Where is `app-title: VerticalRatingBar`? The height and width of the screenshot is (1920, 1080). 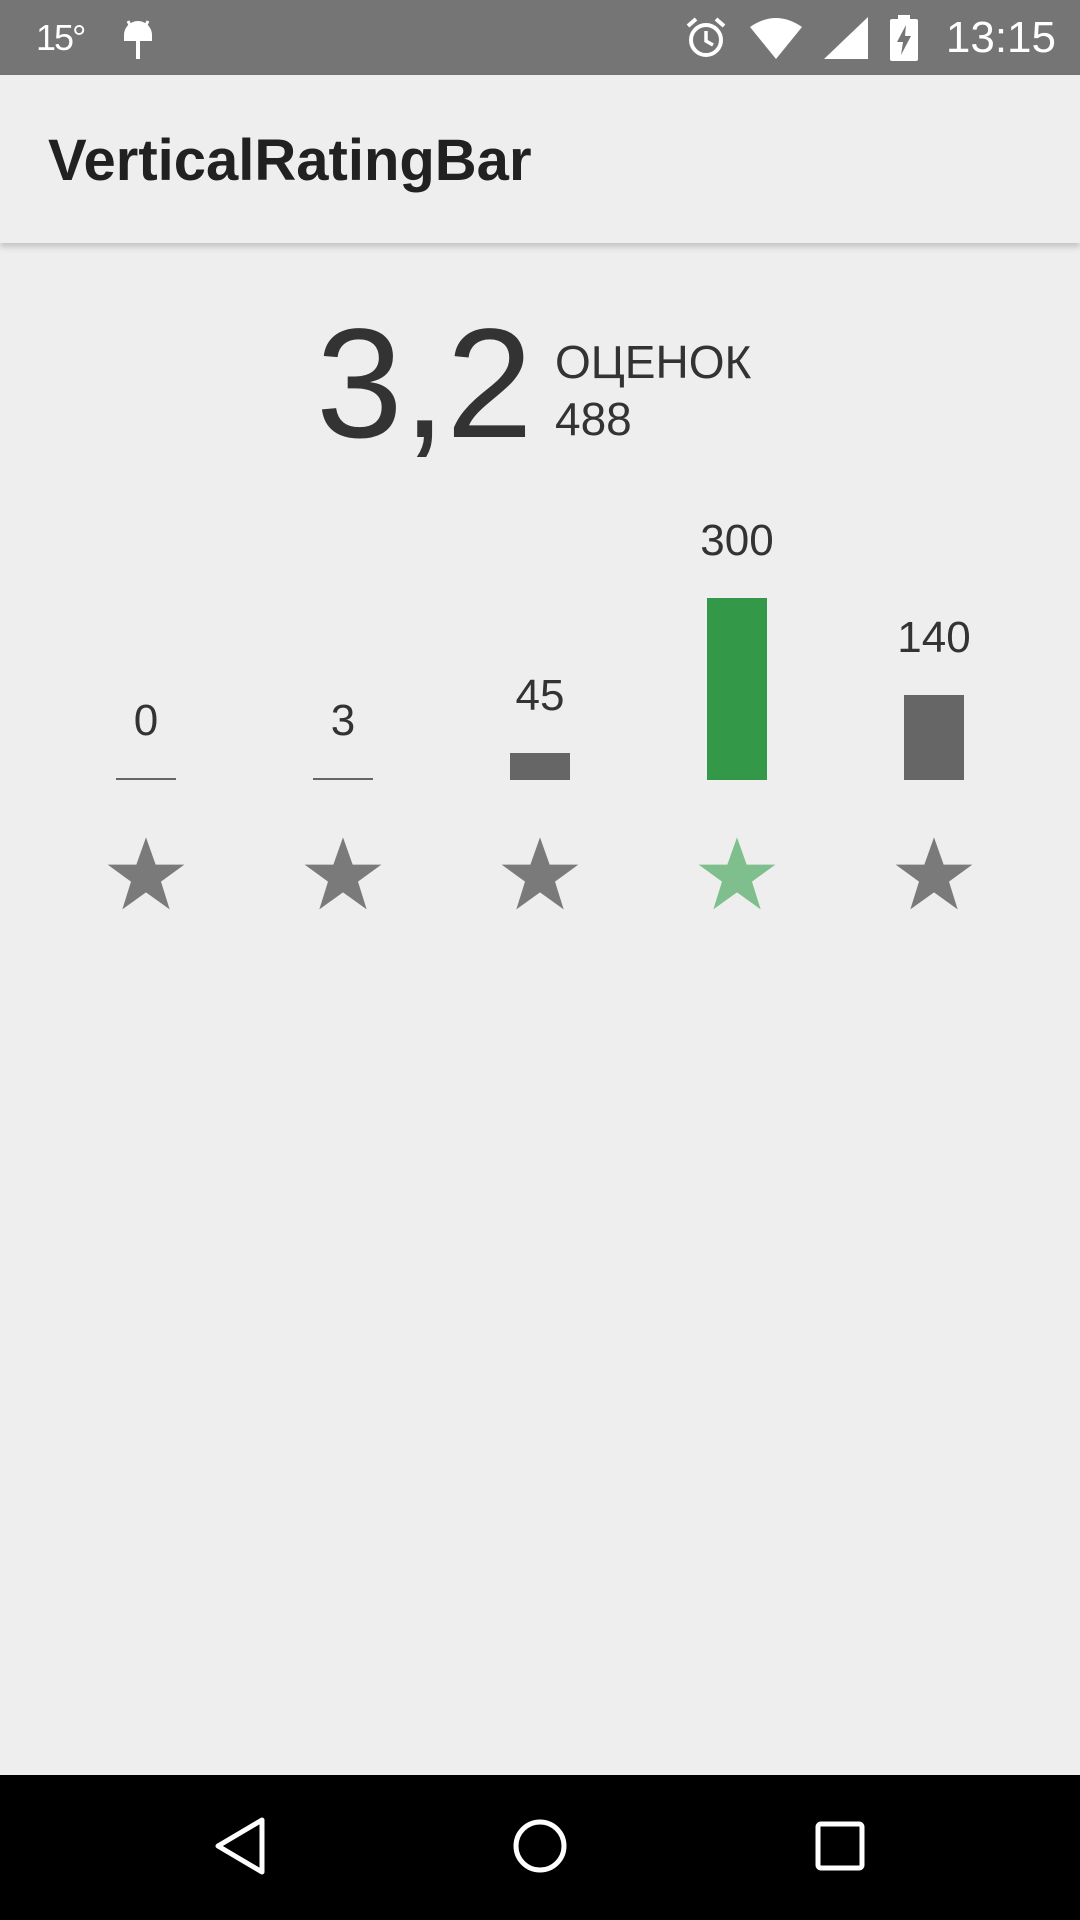
app-title: VerticalRatingBar is located at coordinates (290, 160).